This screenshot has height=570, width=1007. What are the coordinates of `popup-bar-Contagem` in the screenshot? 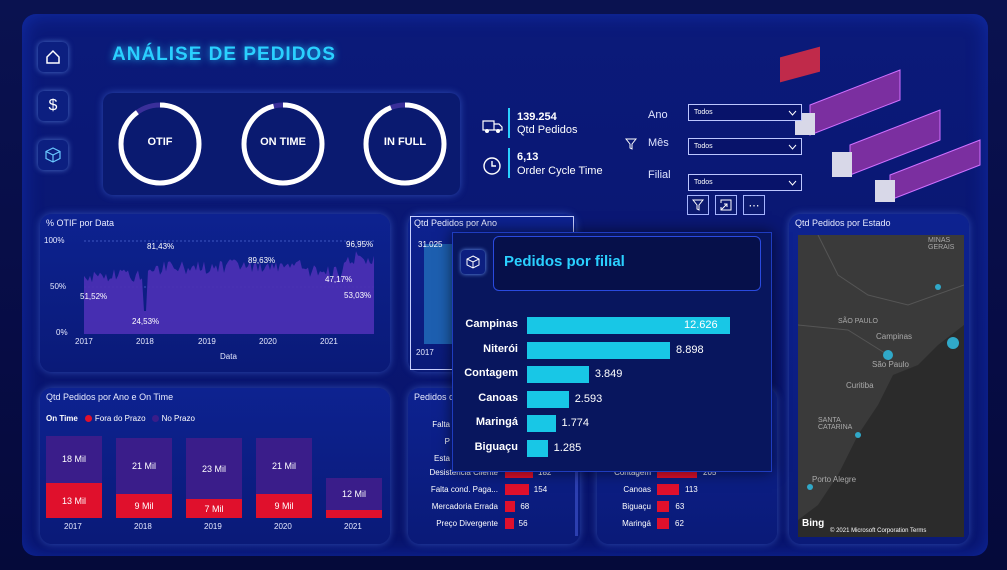 It's located at (558, 374).